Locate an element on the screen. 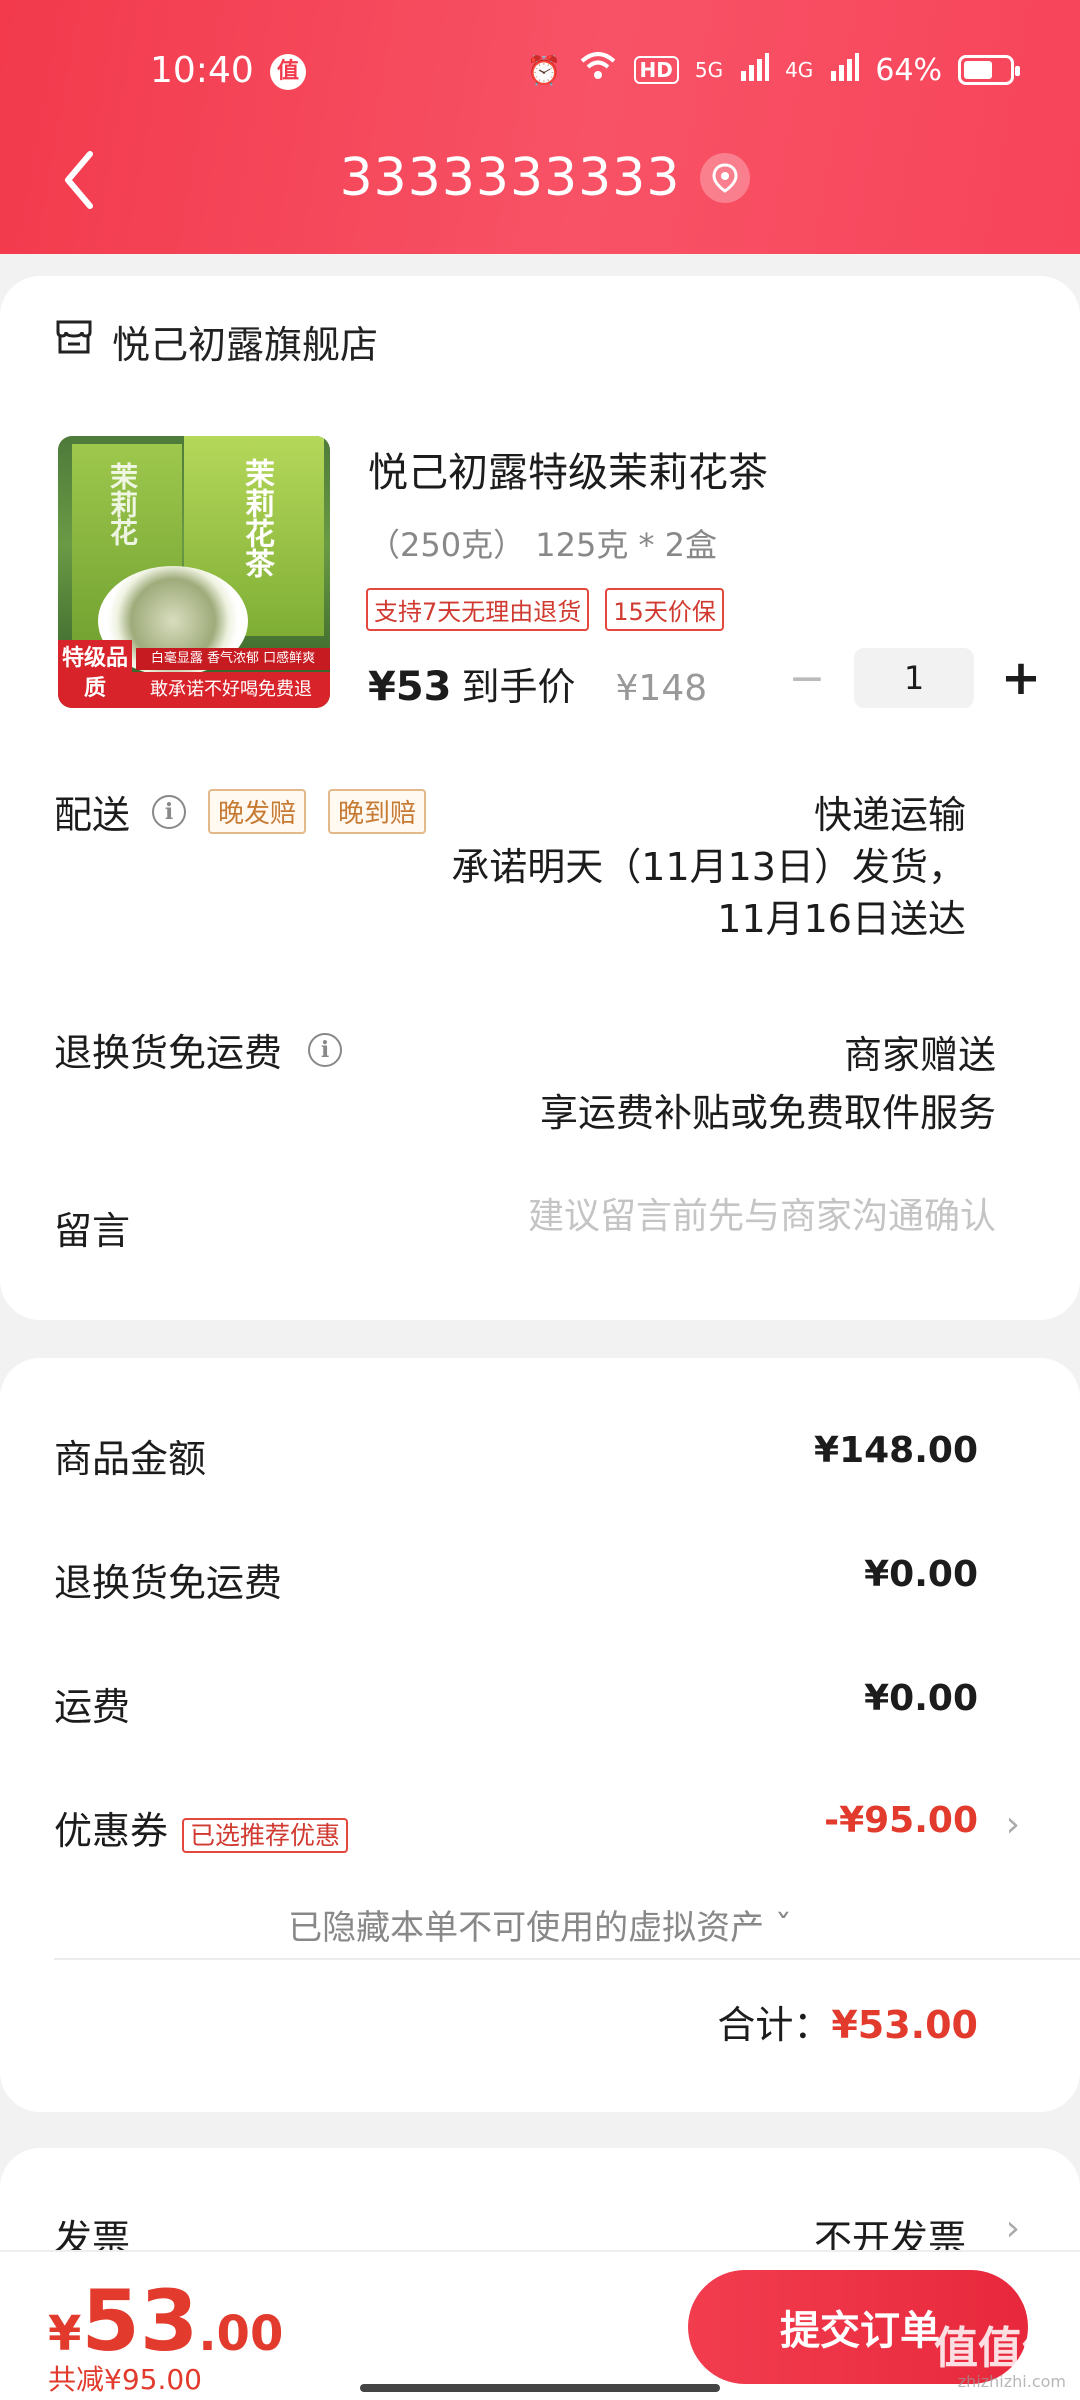 This screenshot has height=2400, width=1080. checkout-bar: ¥53.00 共减¥95.00 提交订单 is located at coordinates (540, 2325).